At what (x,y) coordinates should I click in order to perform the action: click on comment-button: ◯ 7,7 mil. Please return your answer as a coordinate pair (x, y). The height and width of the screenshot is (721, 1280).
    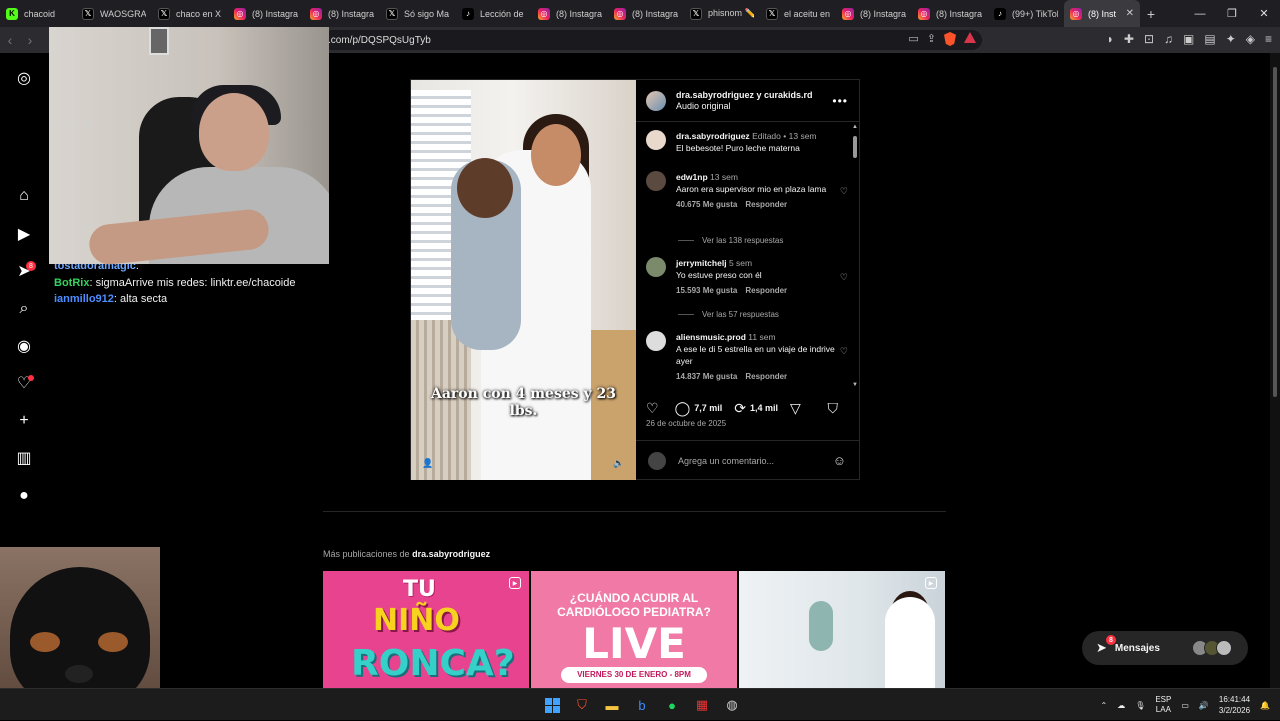
    Looking at the image, I should click on (699, 408).